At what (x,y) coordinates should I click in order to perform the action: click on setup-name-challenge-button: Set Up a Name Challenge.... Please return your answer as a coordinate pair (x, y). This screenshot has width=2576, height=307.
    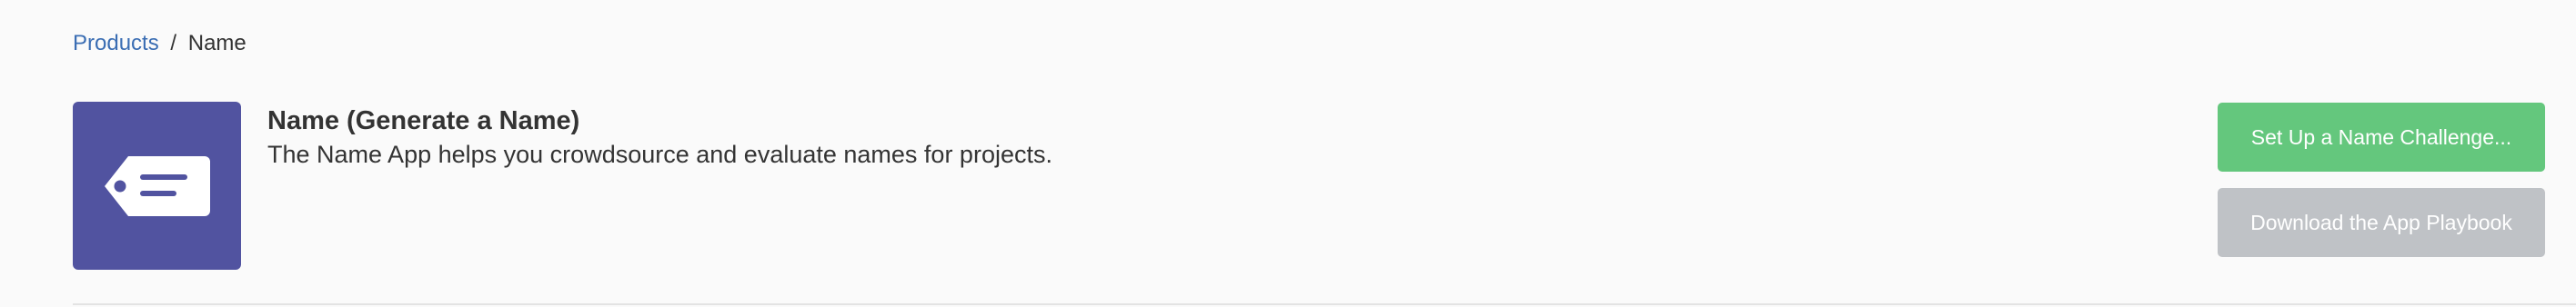
    Looking at the image, I should click on (2381, 137).